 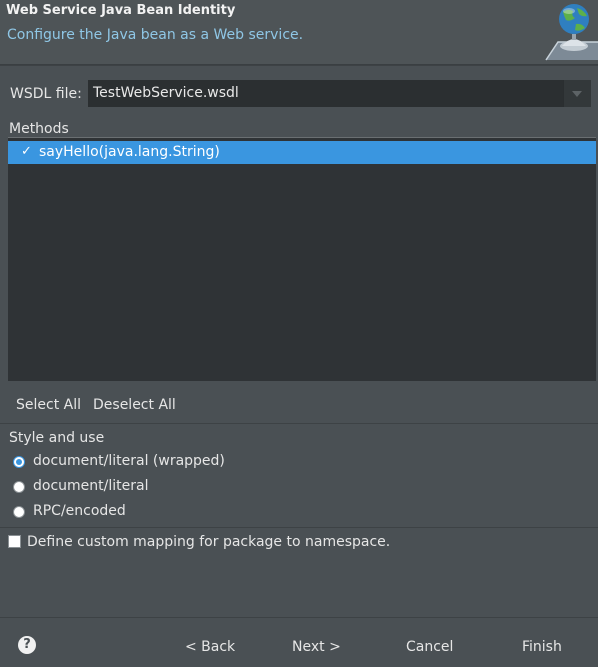 I want to click on help-icon: ?, so click(x=27, y=645).